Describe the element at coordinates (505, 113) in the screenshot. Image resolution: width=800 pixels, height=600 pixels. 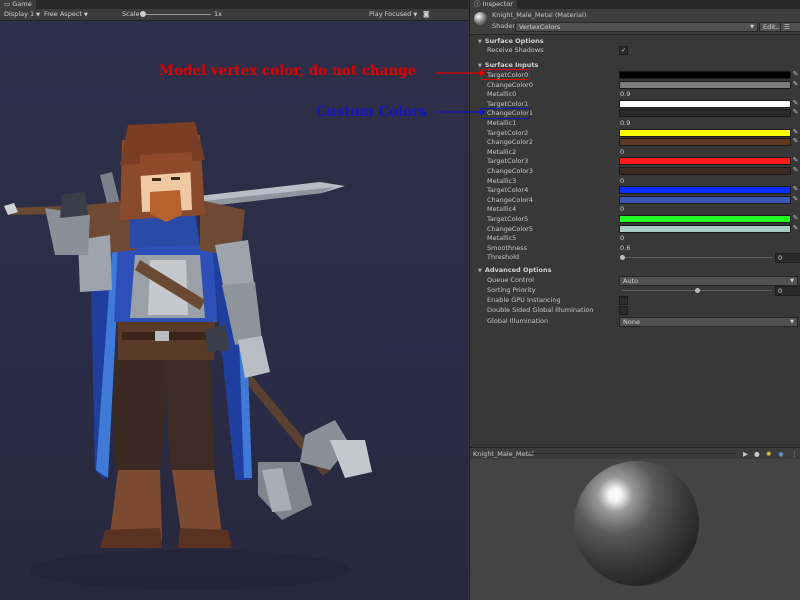
I see `change-color-1-highlight` at that location.